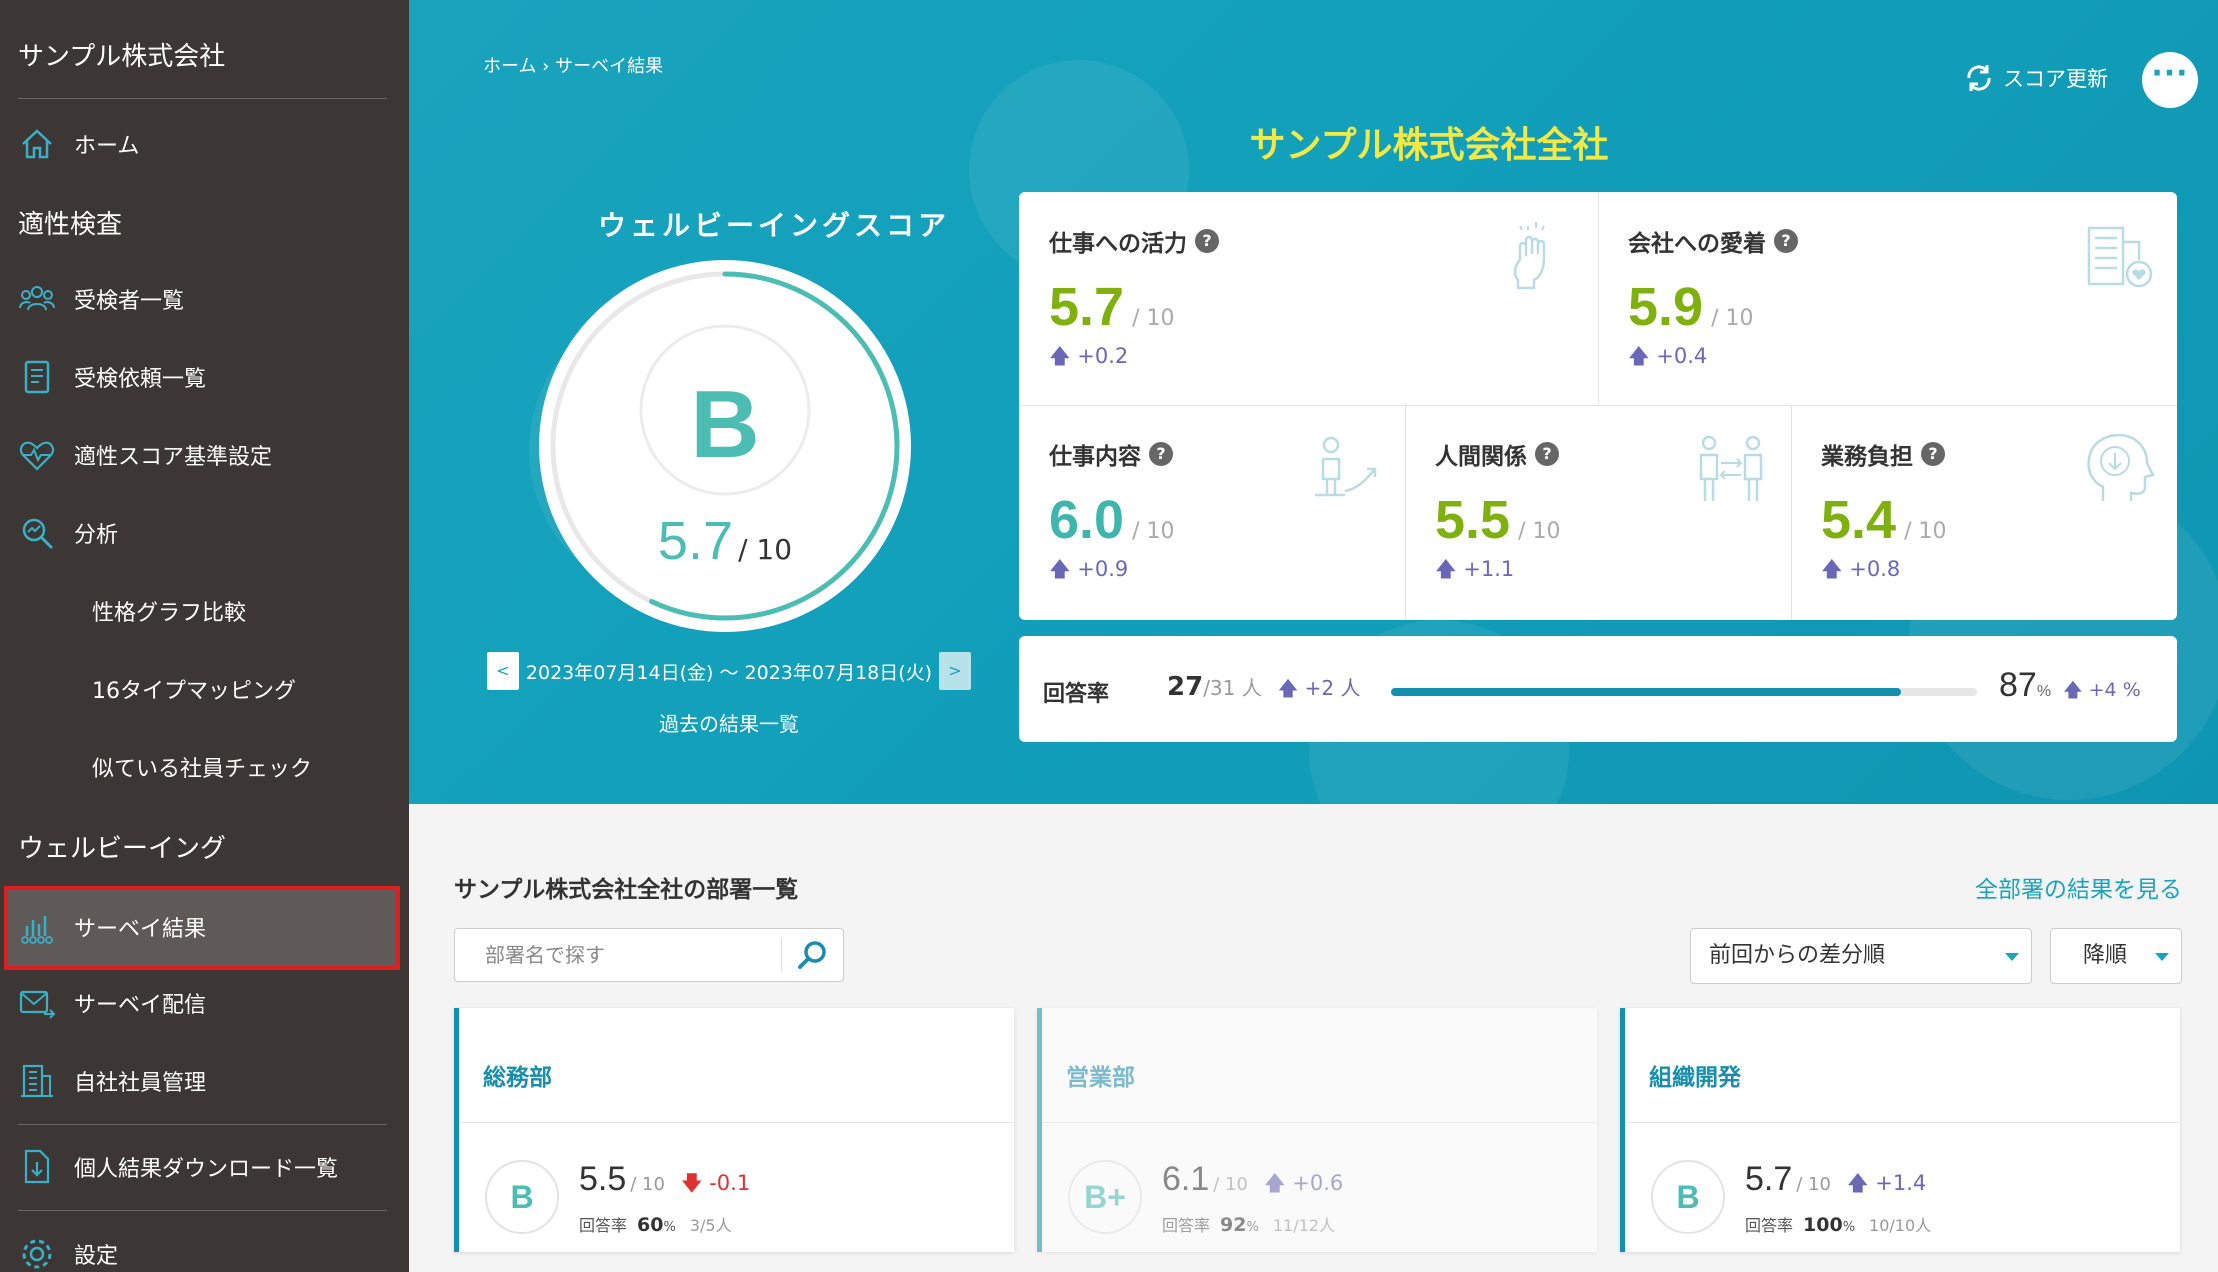  What do you see at coordinates (2078, 887) in the screenshot?
I see `all-departments-link: 全部署の結果を見る` at bounding box center [2078, 887].